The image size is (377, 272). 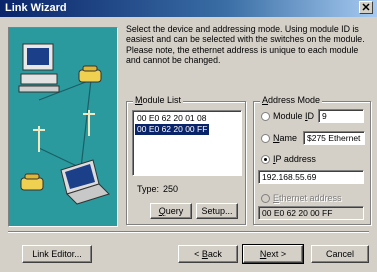 What do you see at coordinates (291, 100) in the screenshot?
I see `address-mode-label: Address Mode` at bounding box center [291, 100].